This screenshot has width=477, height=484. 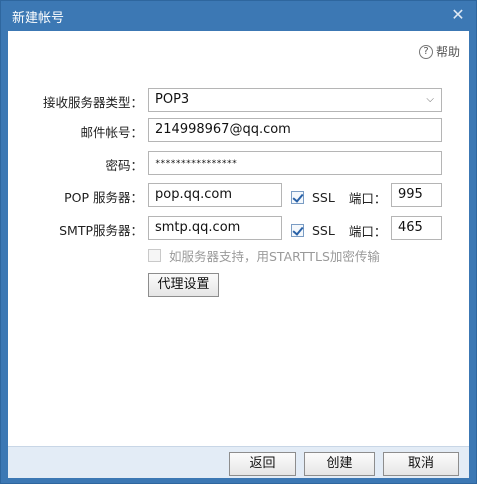 I want to click on smtp-server-field: smtp.qq.com, so click(x=215, y=228).